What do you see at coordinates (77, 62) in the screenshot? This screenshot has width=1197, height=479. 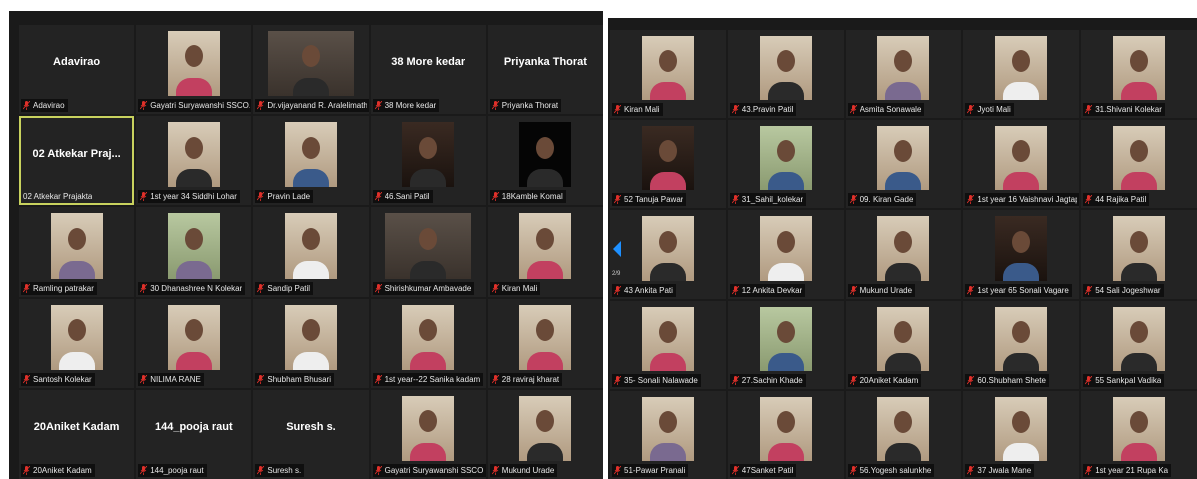 I see `participant-display-name: Adavirao` at bounding box center [77, 62].